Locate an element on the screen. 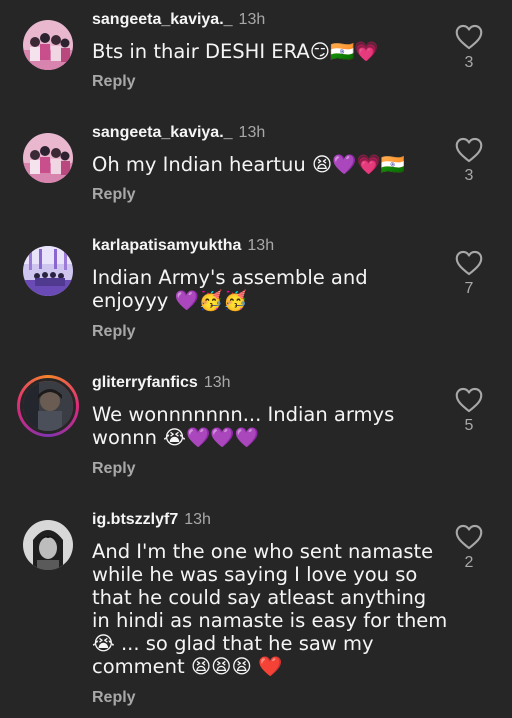 Image resolution: width=512 pixels, height=718 pixels. avatar-story-ring is located at coordinates (48, 406).